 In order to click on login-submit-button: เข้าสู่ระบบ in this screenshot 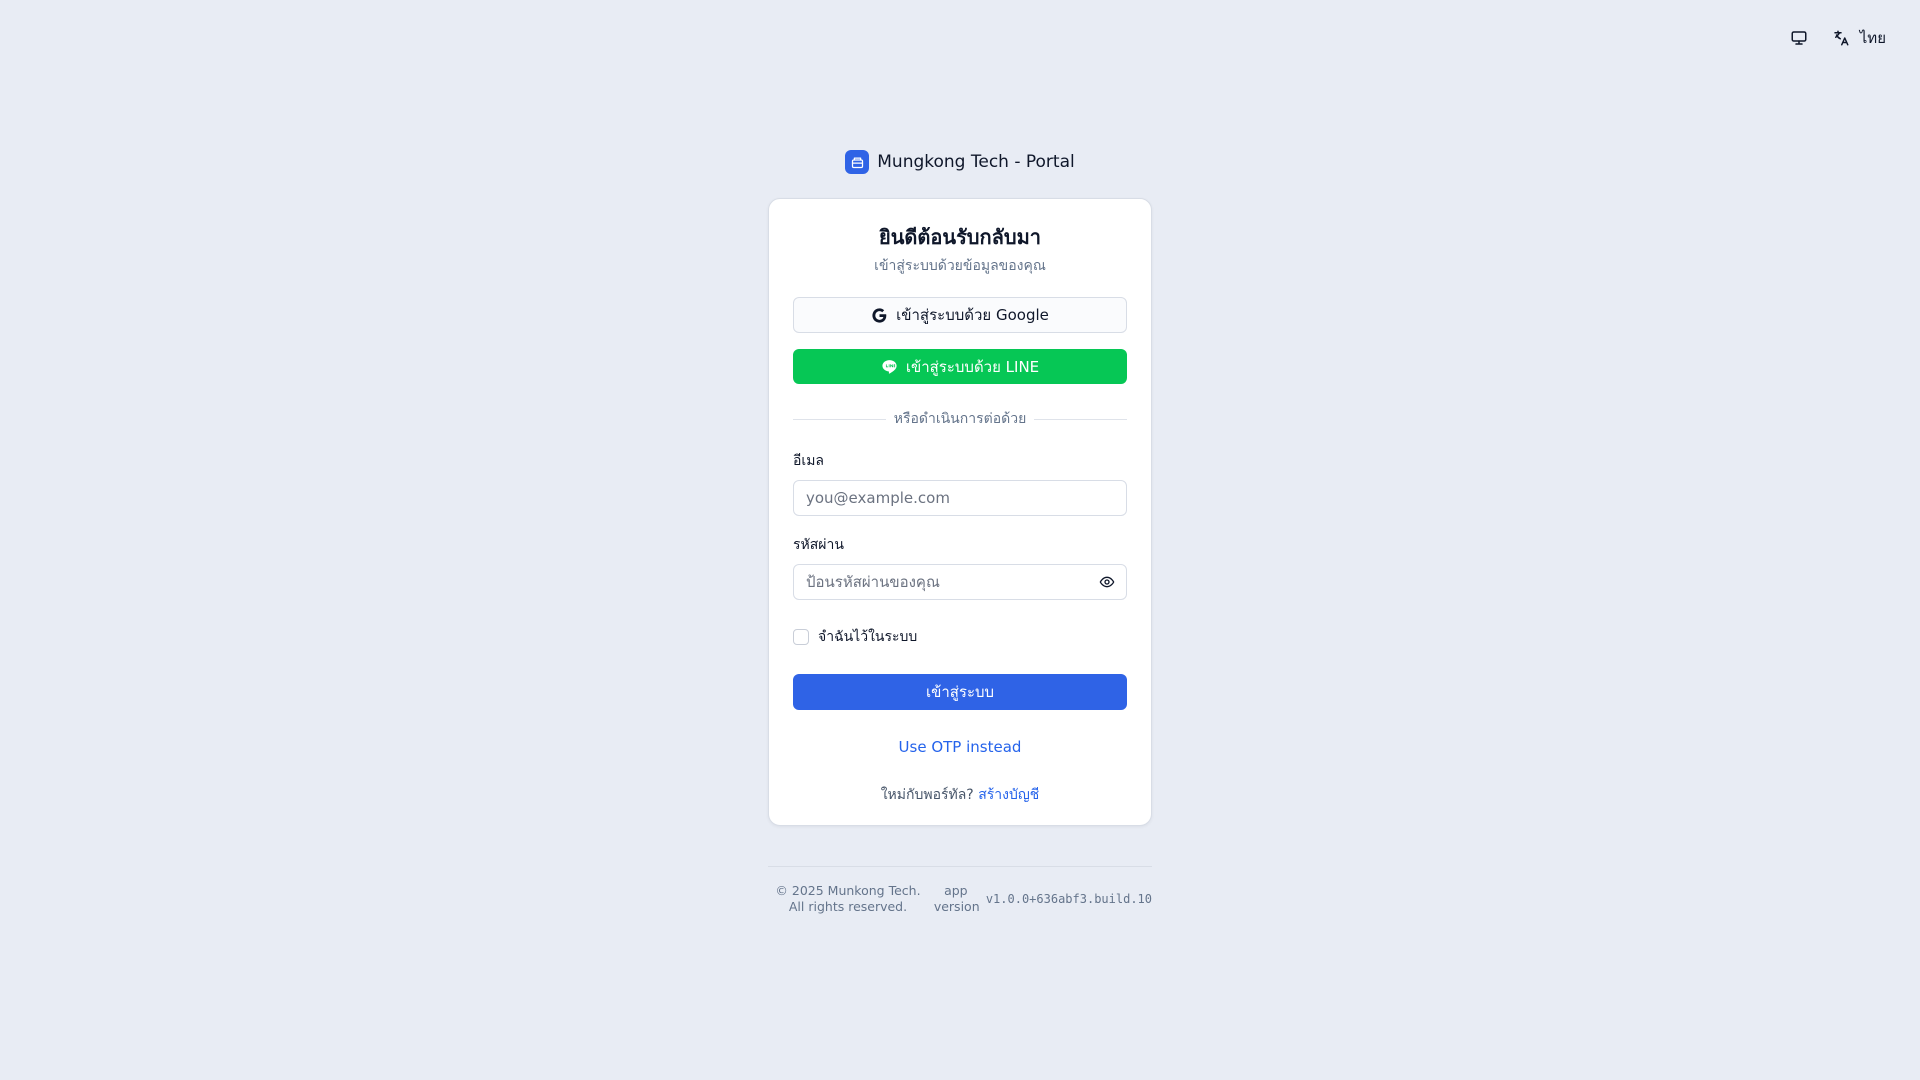, I will do `click(960, 692)`.